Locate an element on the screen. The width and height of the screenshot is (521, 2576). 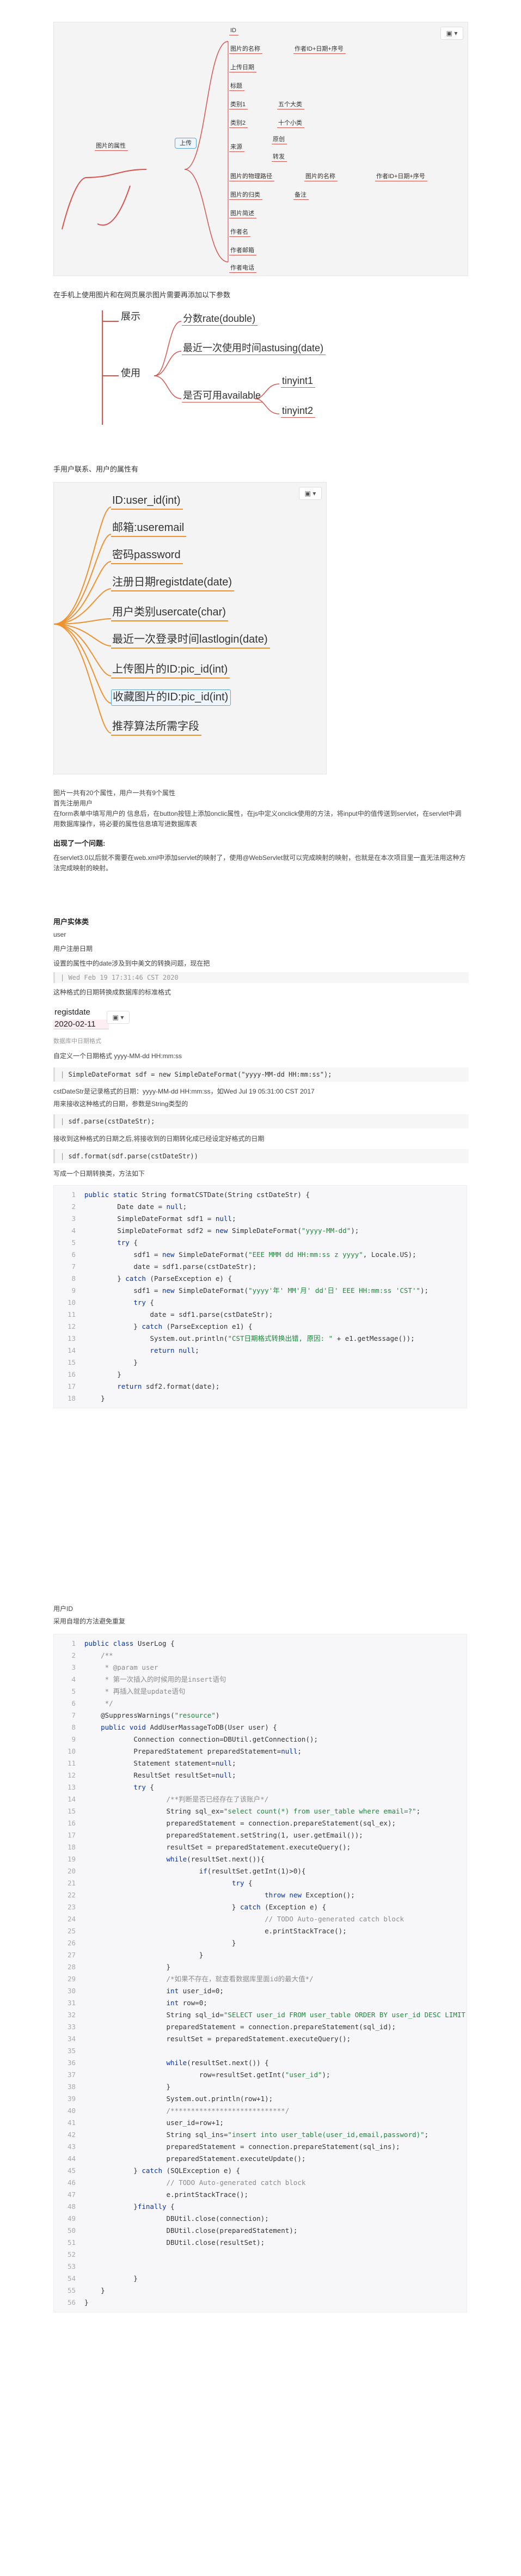
image-toolbar-button-2: ▣ ▾ is located at coordinates (310, 493).